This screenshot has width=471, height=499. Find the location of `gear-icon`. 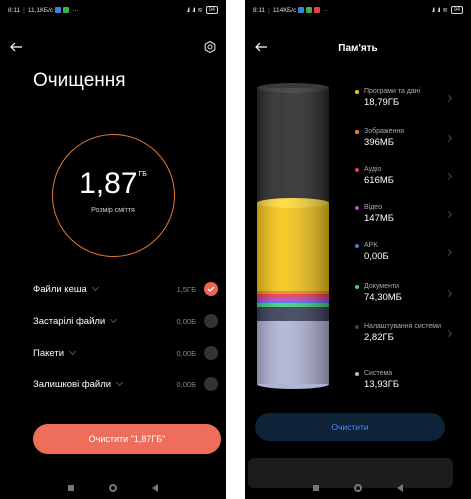

gear-icon is located at coordinates (210, 47).